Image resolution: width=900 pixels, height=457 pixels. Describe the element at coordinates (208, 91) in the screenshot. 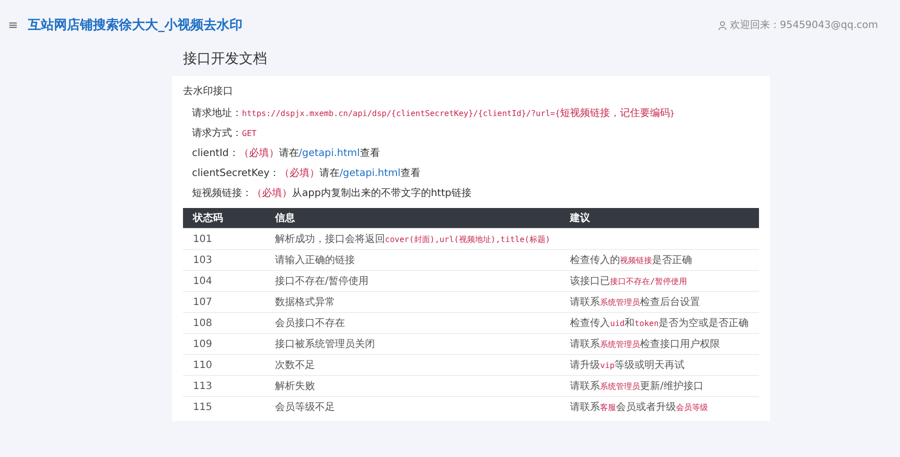

I see `card-title: 去水印接口` at that location.